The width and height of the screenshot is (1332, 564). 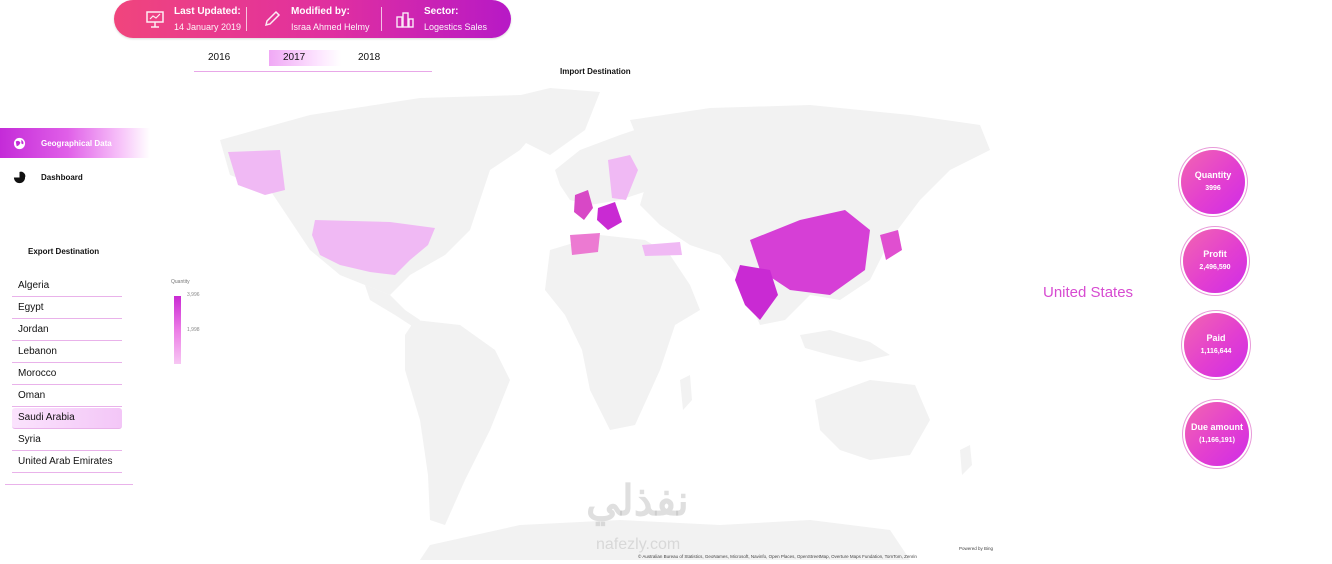 What do you see at coordinates (67, 462) in the screenshot?
I see `list-item: United Arab Emirates` at bounding box center [67, 462].